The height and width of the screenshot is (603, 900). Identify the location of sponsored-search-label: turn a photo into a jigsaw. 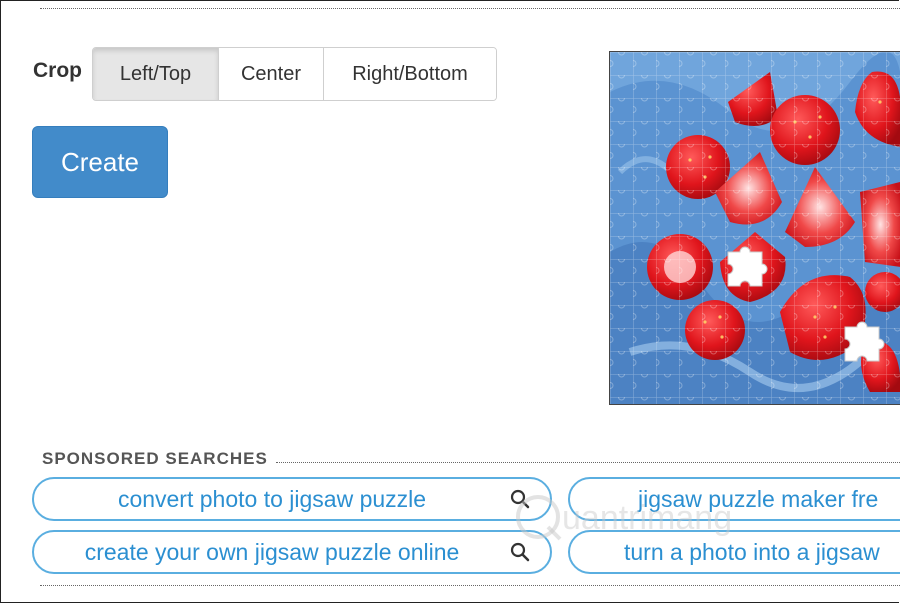
(752, 551).